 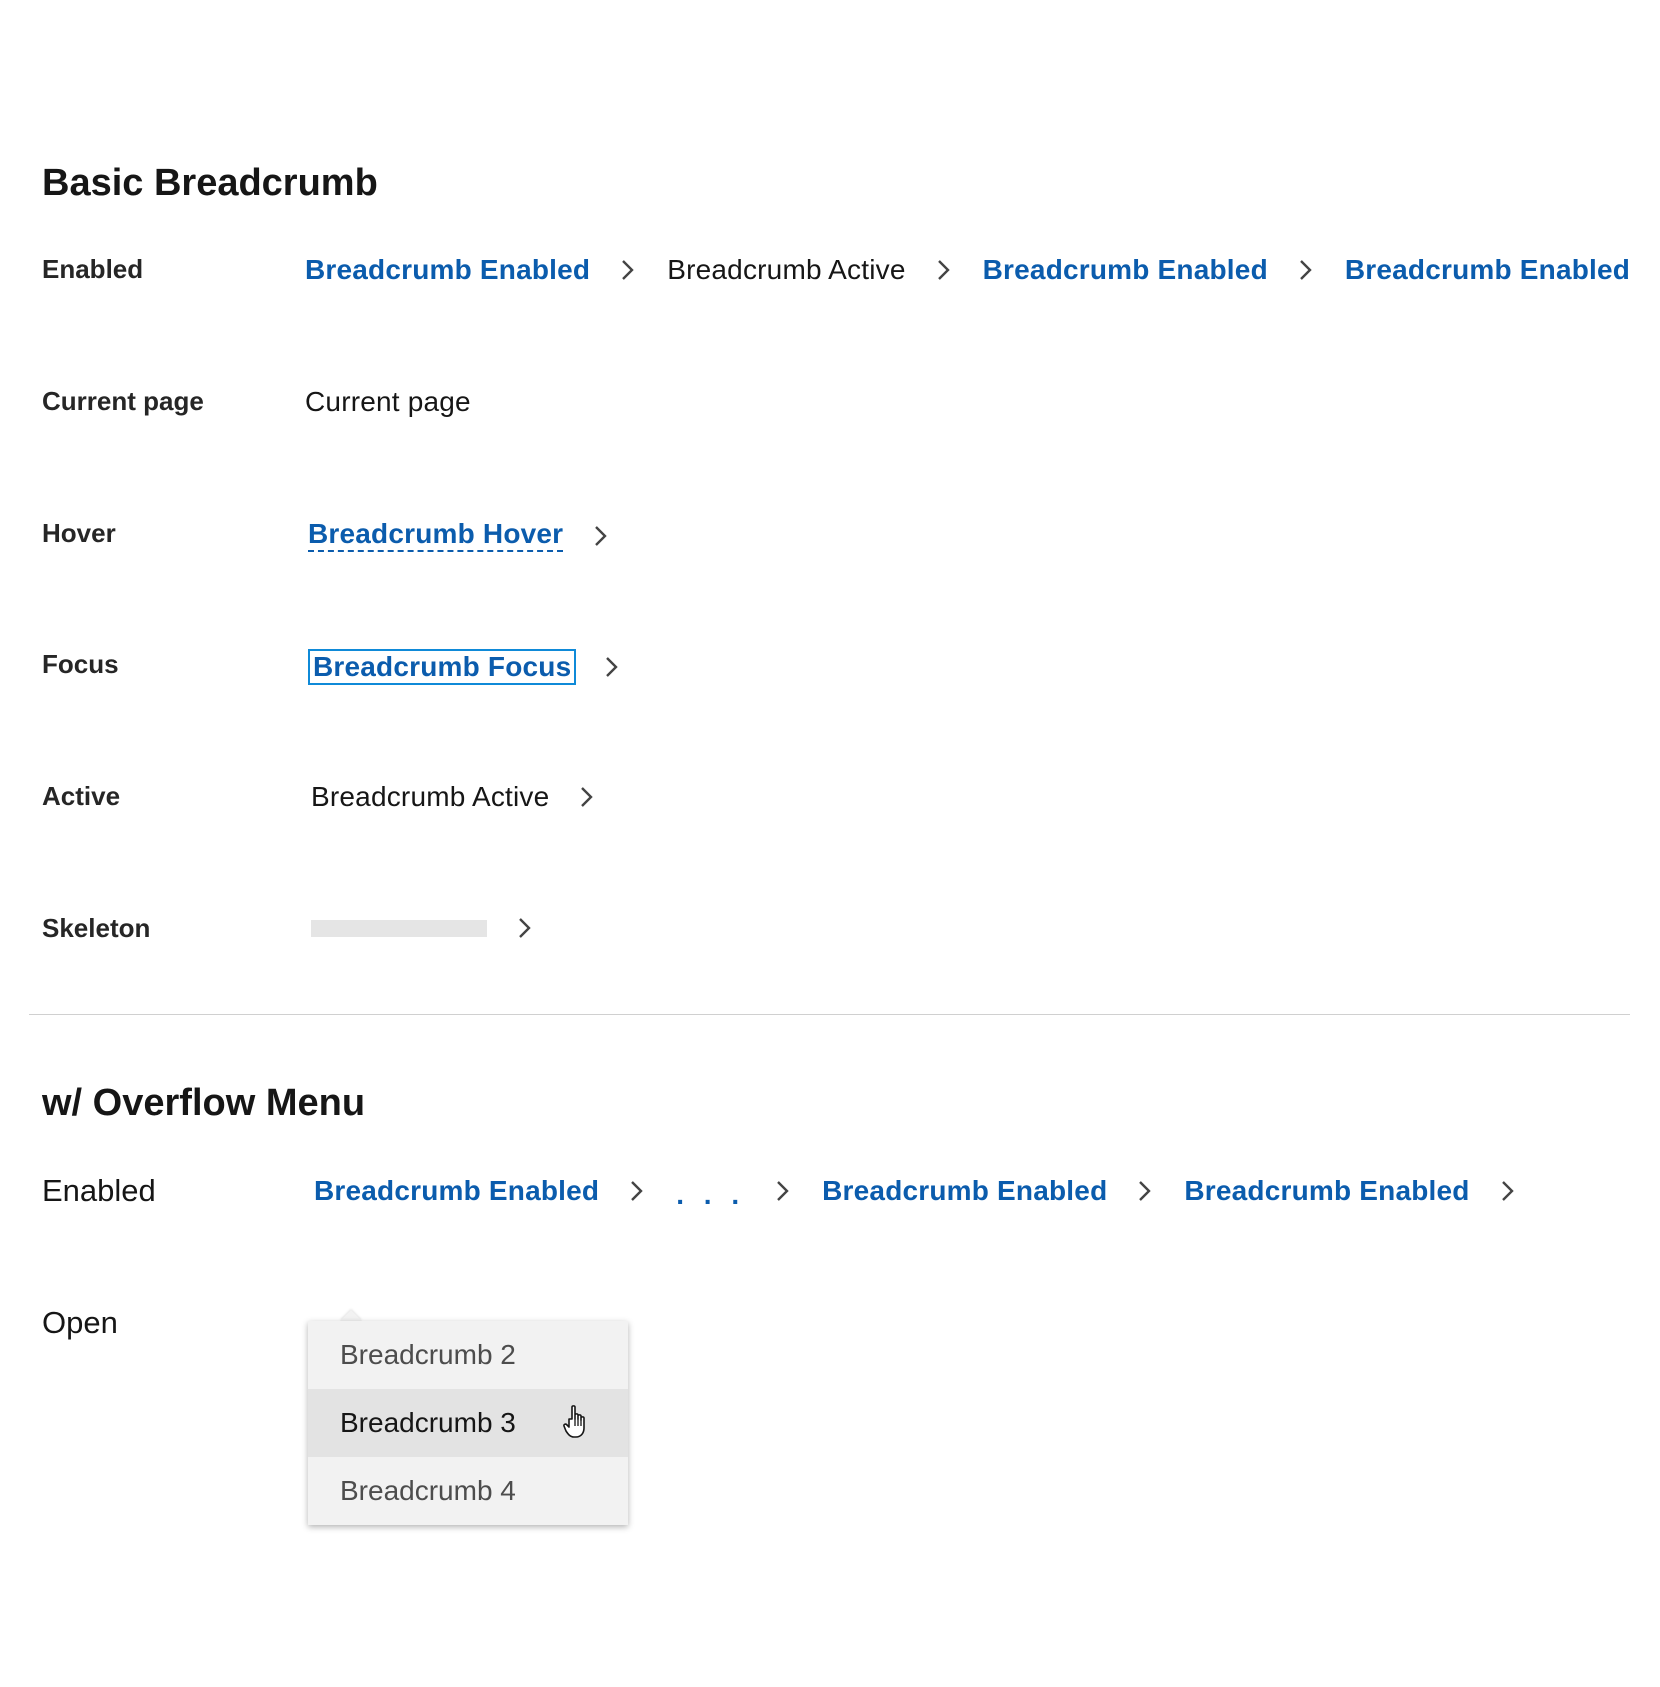 I want to click on section-title-basic: Basic Breadcrumb, so click(x=210, y=183).